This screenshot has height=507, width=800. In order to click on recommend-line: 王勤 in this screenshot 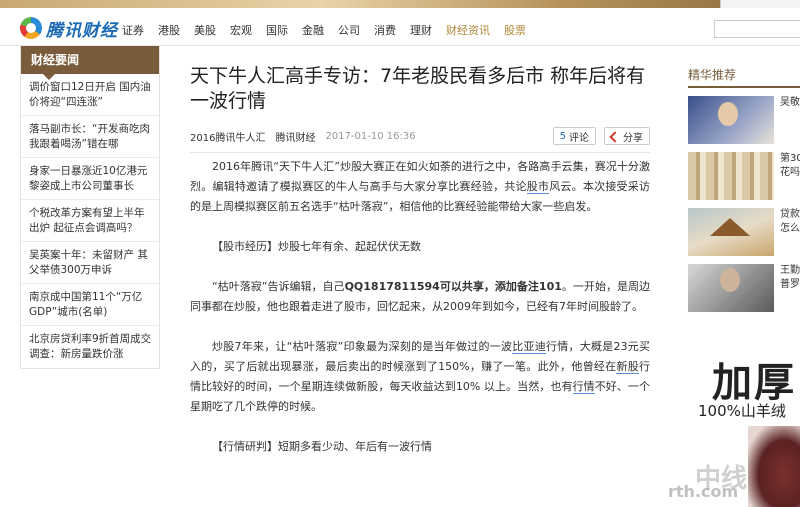, I will do `click(790, 270)`.